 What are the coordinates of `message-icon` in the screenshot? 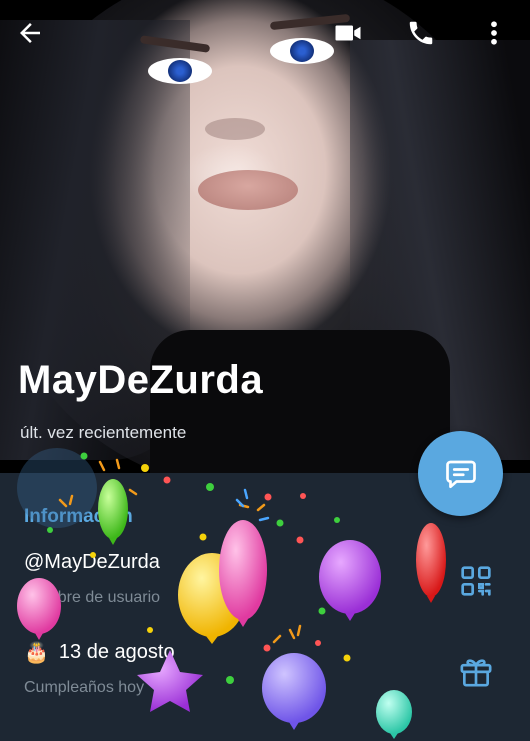 It's located at (460, 474).